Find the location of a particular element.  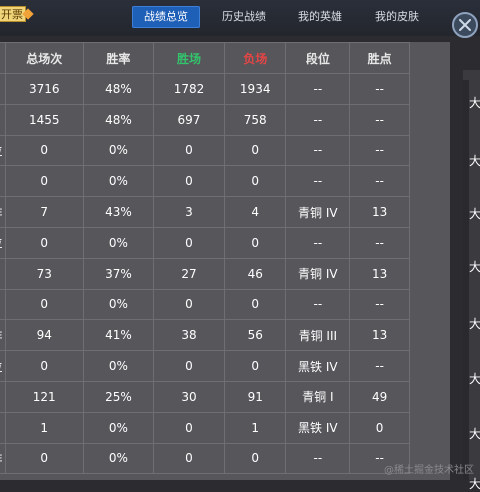

table-row: 73 37% 27 46 青铜 IV 13 is located at coordinates (205, 273).